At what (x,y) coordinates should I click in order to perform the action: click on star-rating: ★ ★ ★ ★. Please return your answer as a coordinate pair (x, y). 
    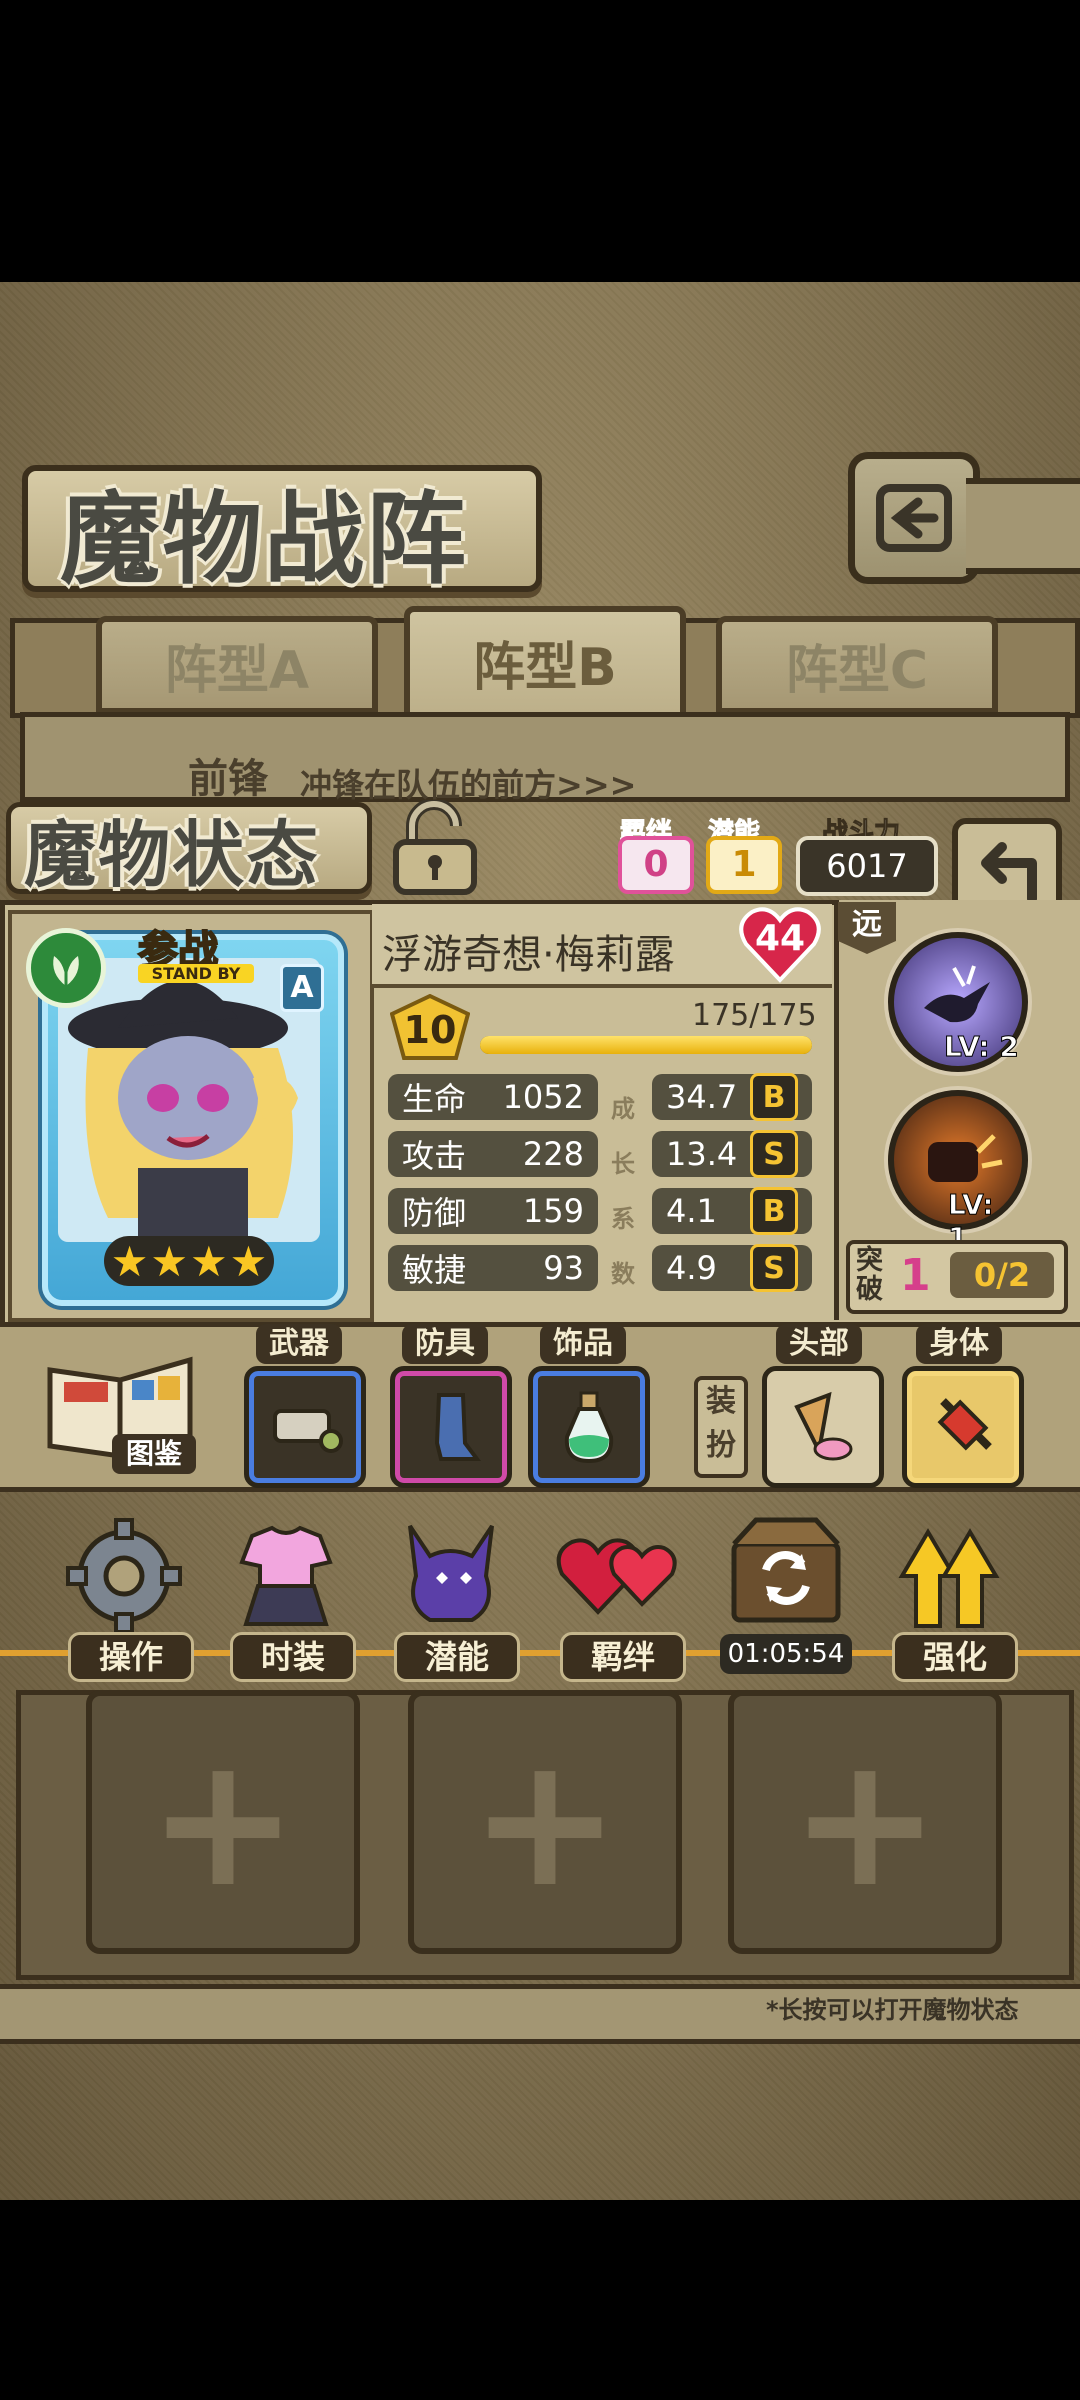
    Looking at the image, I should click on (189, 1261).